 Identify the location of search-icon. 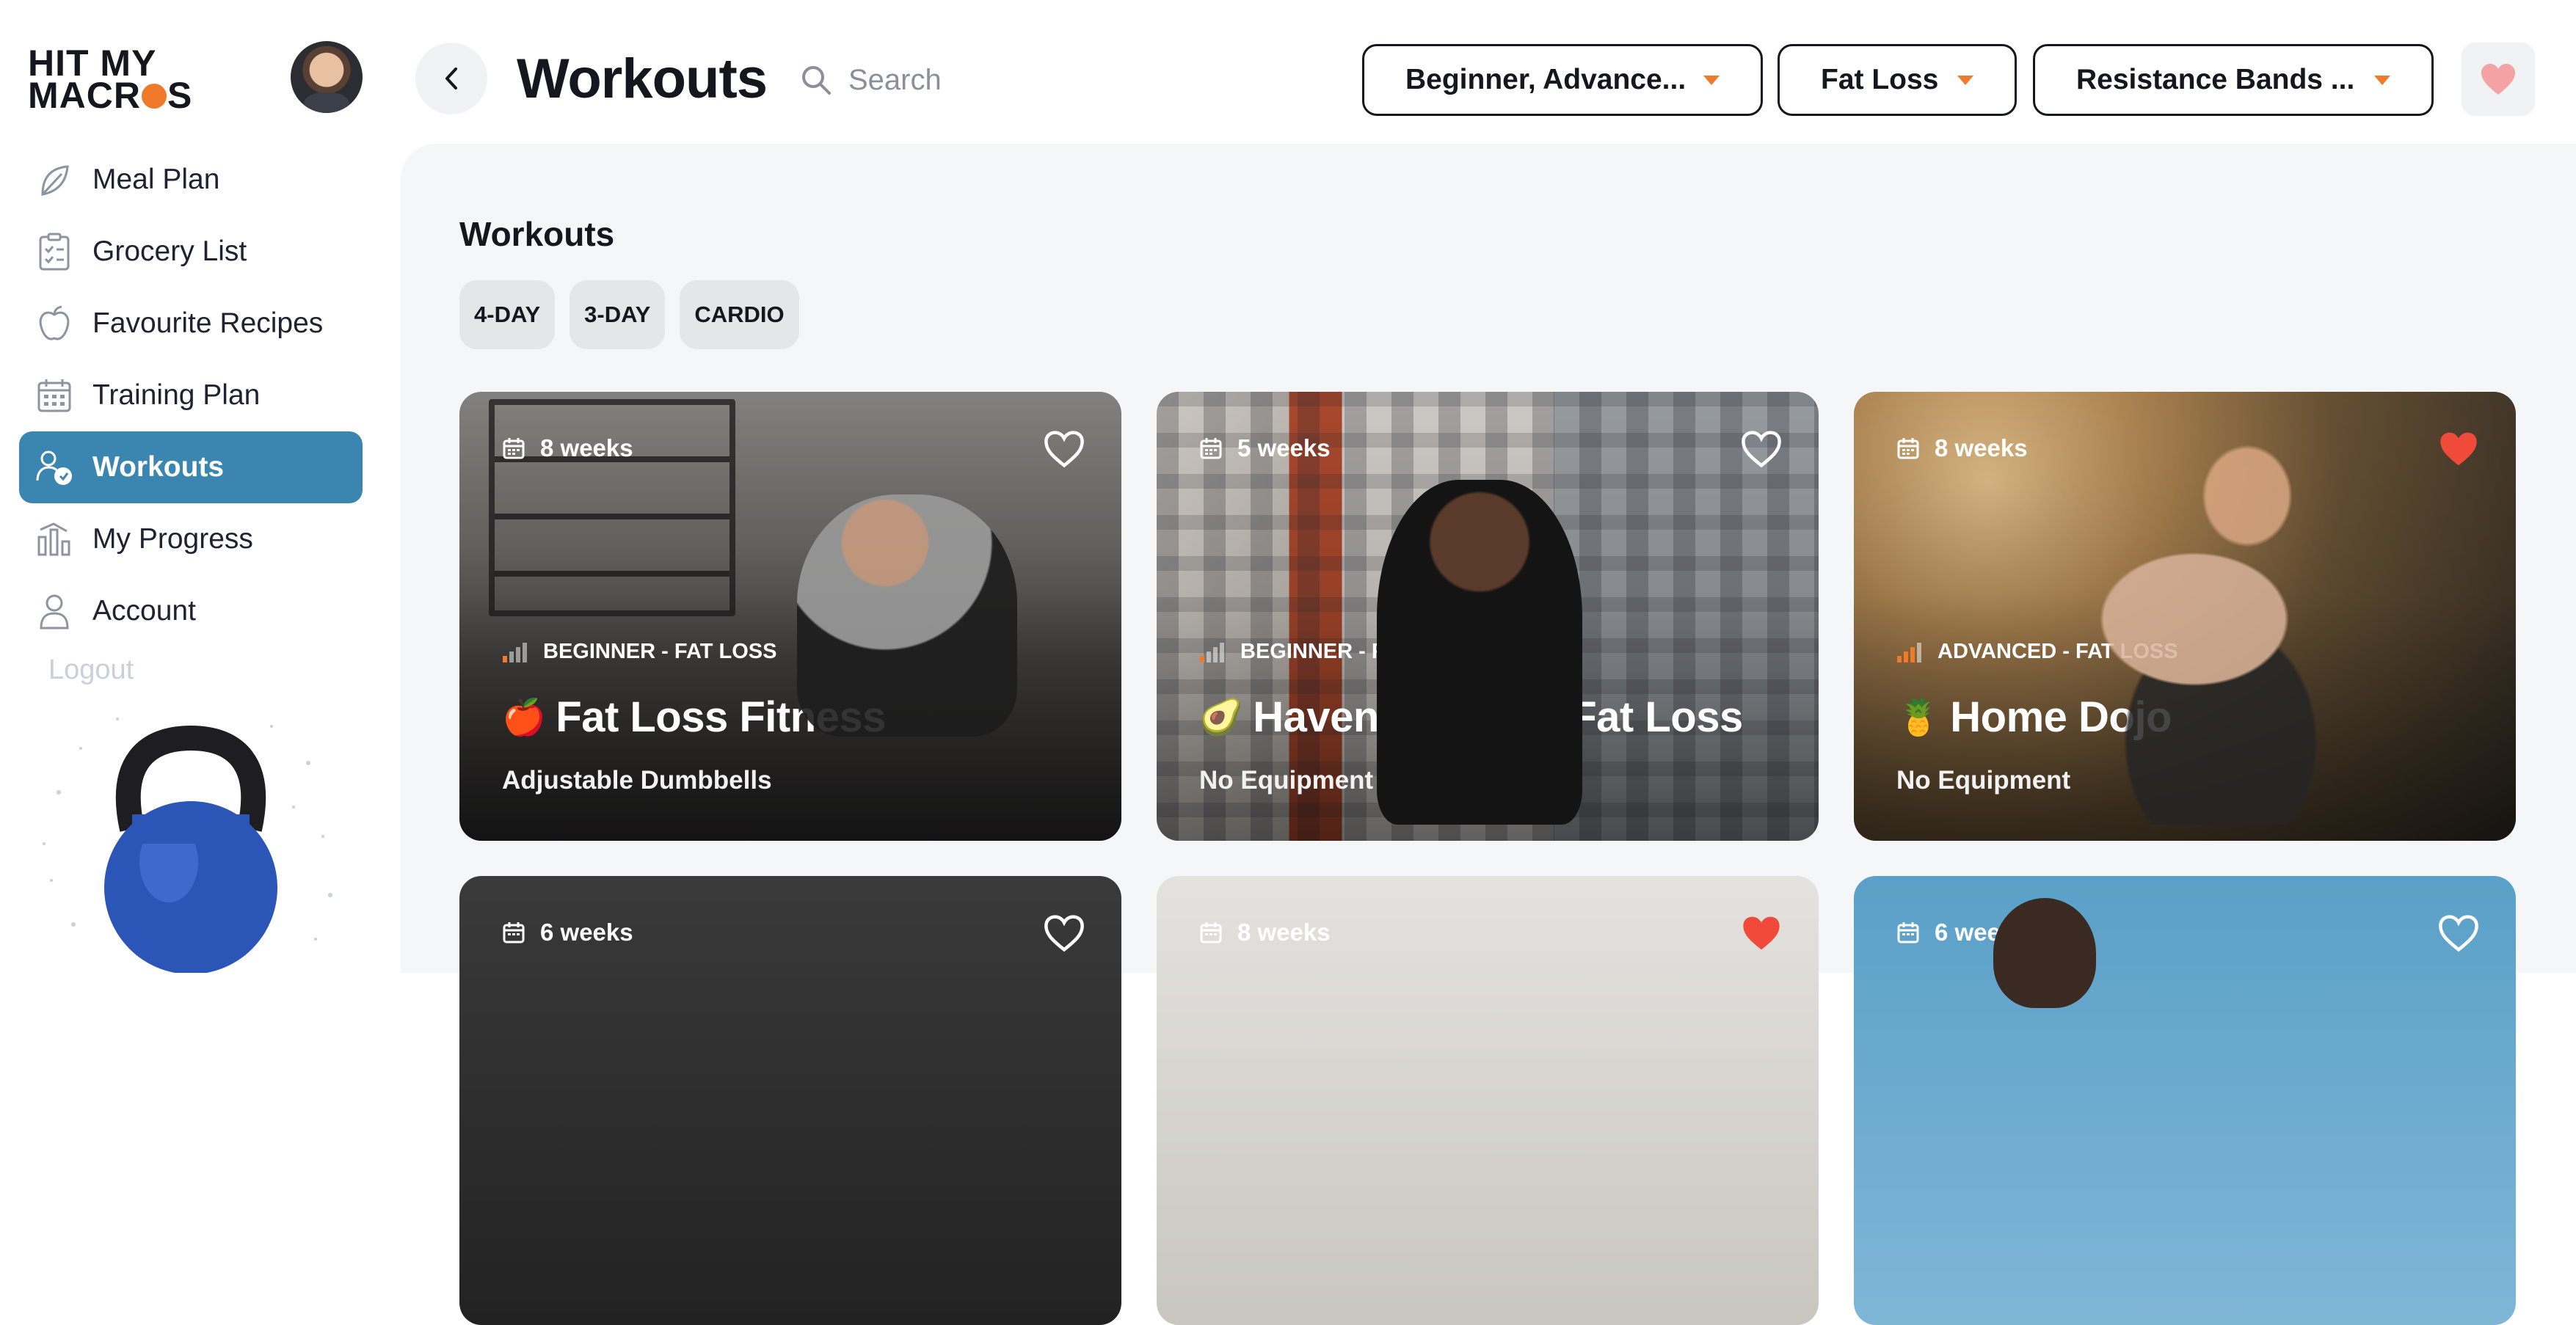
(816, 80).